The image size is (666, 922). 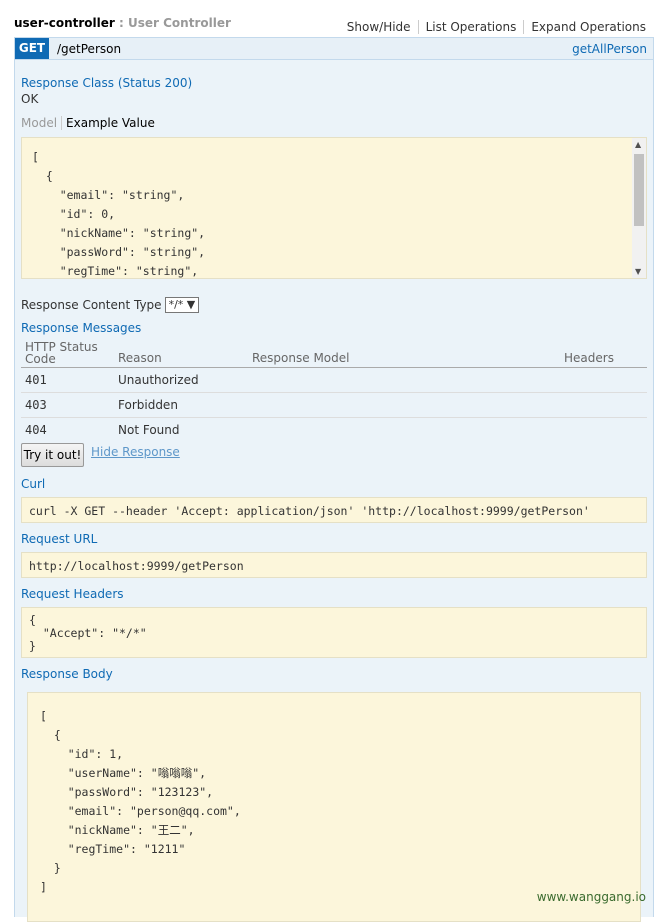 I want to click on controller-name: user-controller, so click(x=64, y=23).